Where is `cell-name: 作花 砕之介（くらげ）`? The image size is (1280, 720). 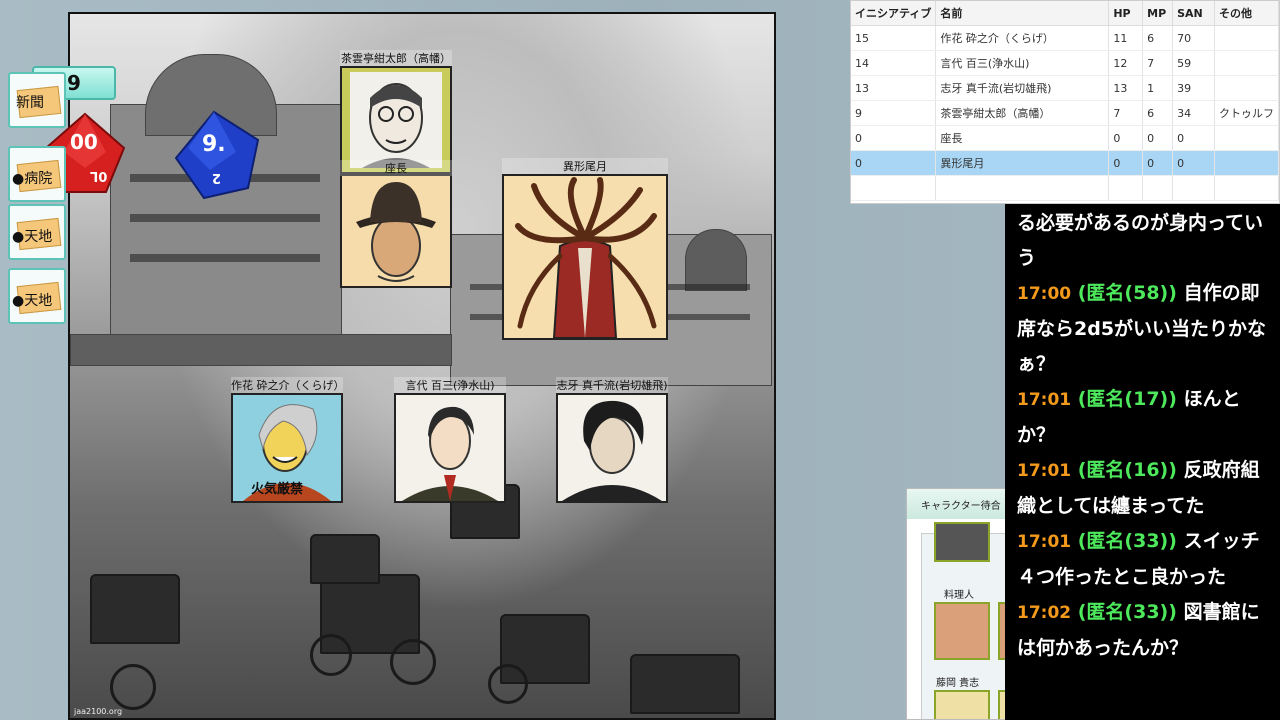
cell-name: 作花 砕之介（くらげ） is located at coordinates (1022, 38).